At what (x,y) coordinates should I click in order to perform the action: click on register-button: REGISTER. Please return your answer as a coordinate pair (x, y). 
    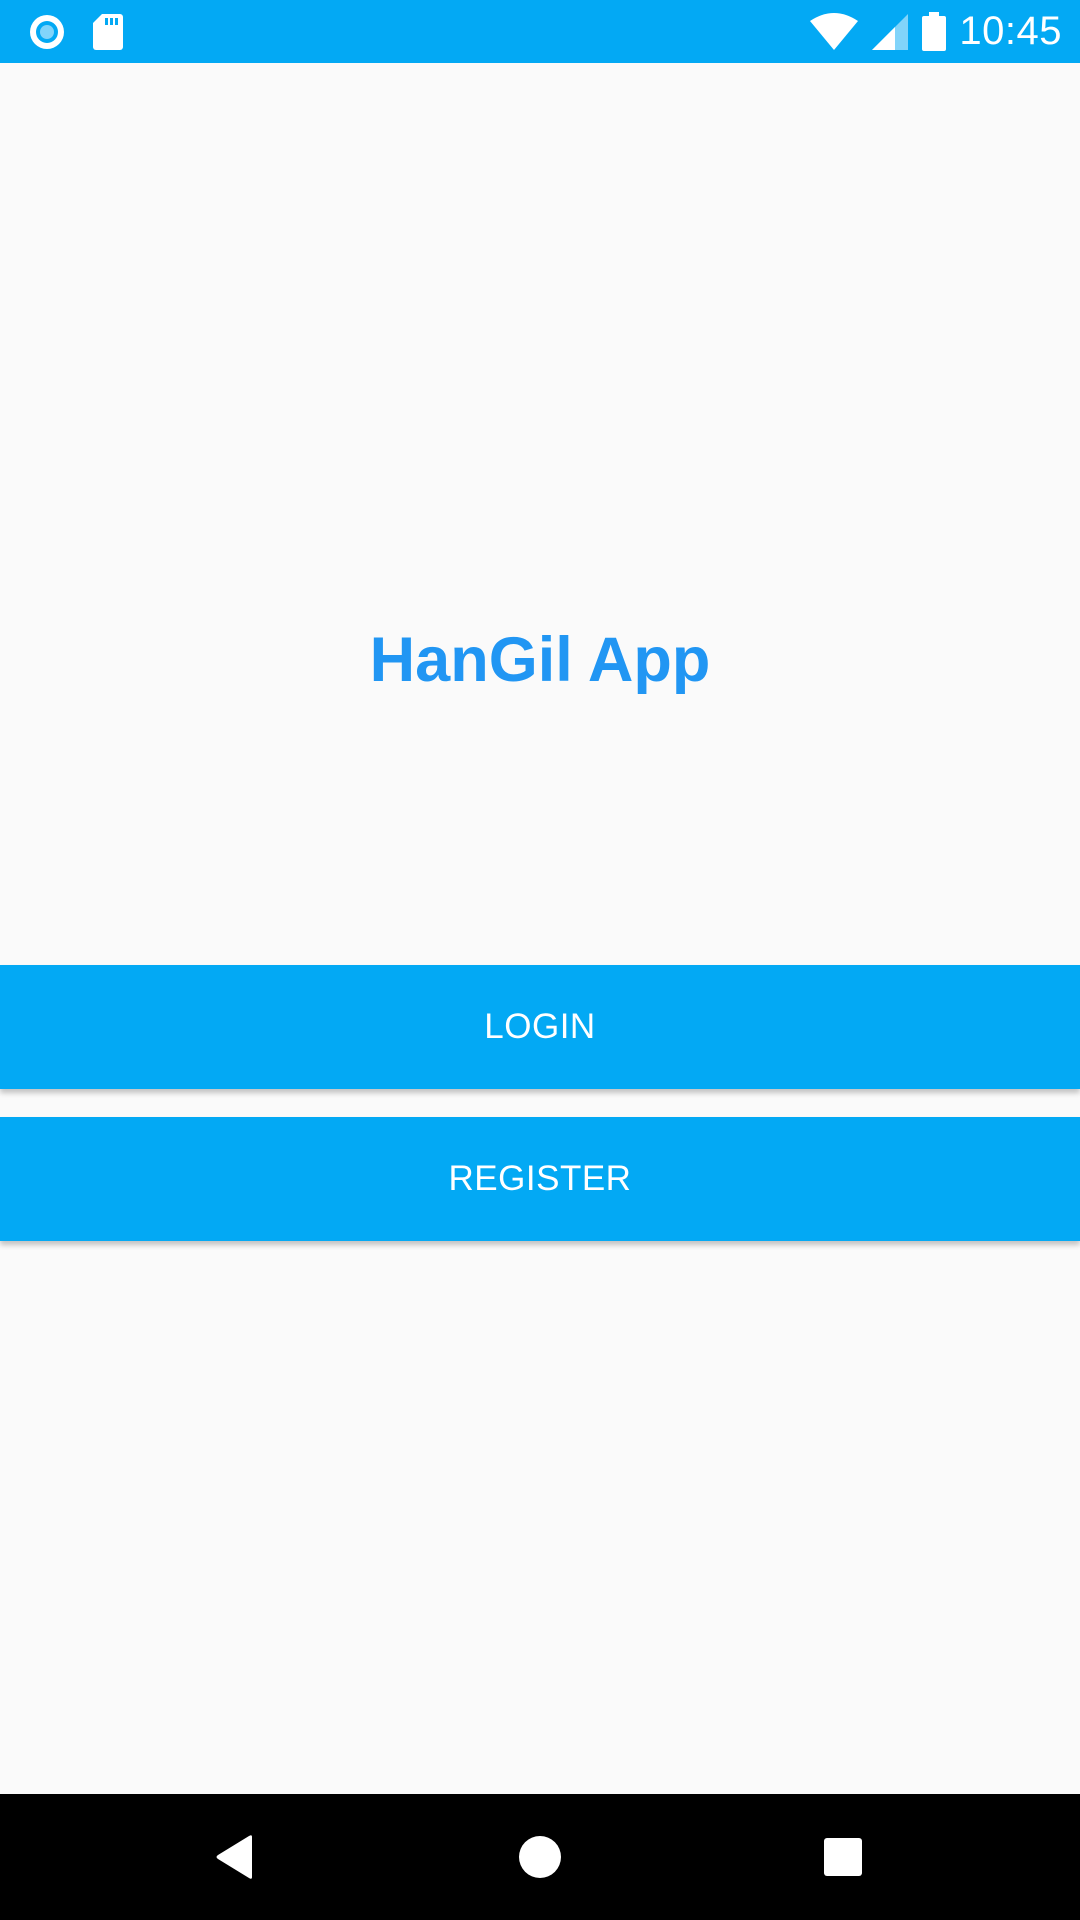
    Looking at the image, I should click on (540, 1179).